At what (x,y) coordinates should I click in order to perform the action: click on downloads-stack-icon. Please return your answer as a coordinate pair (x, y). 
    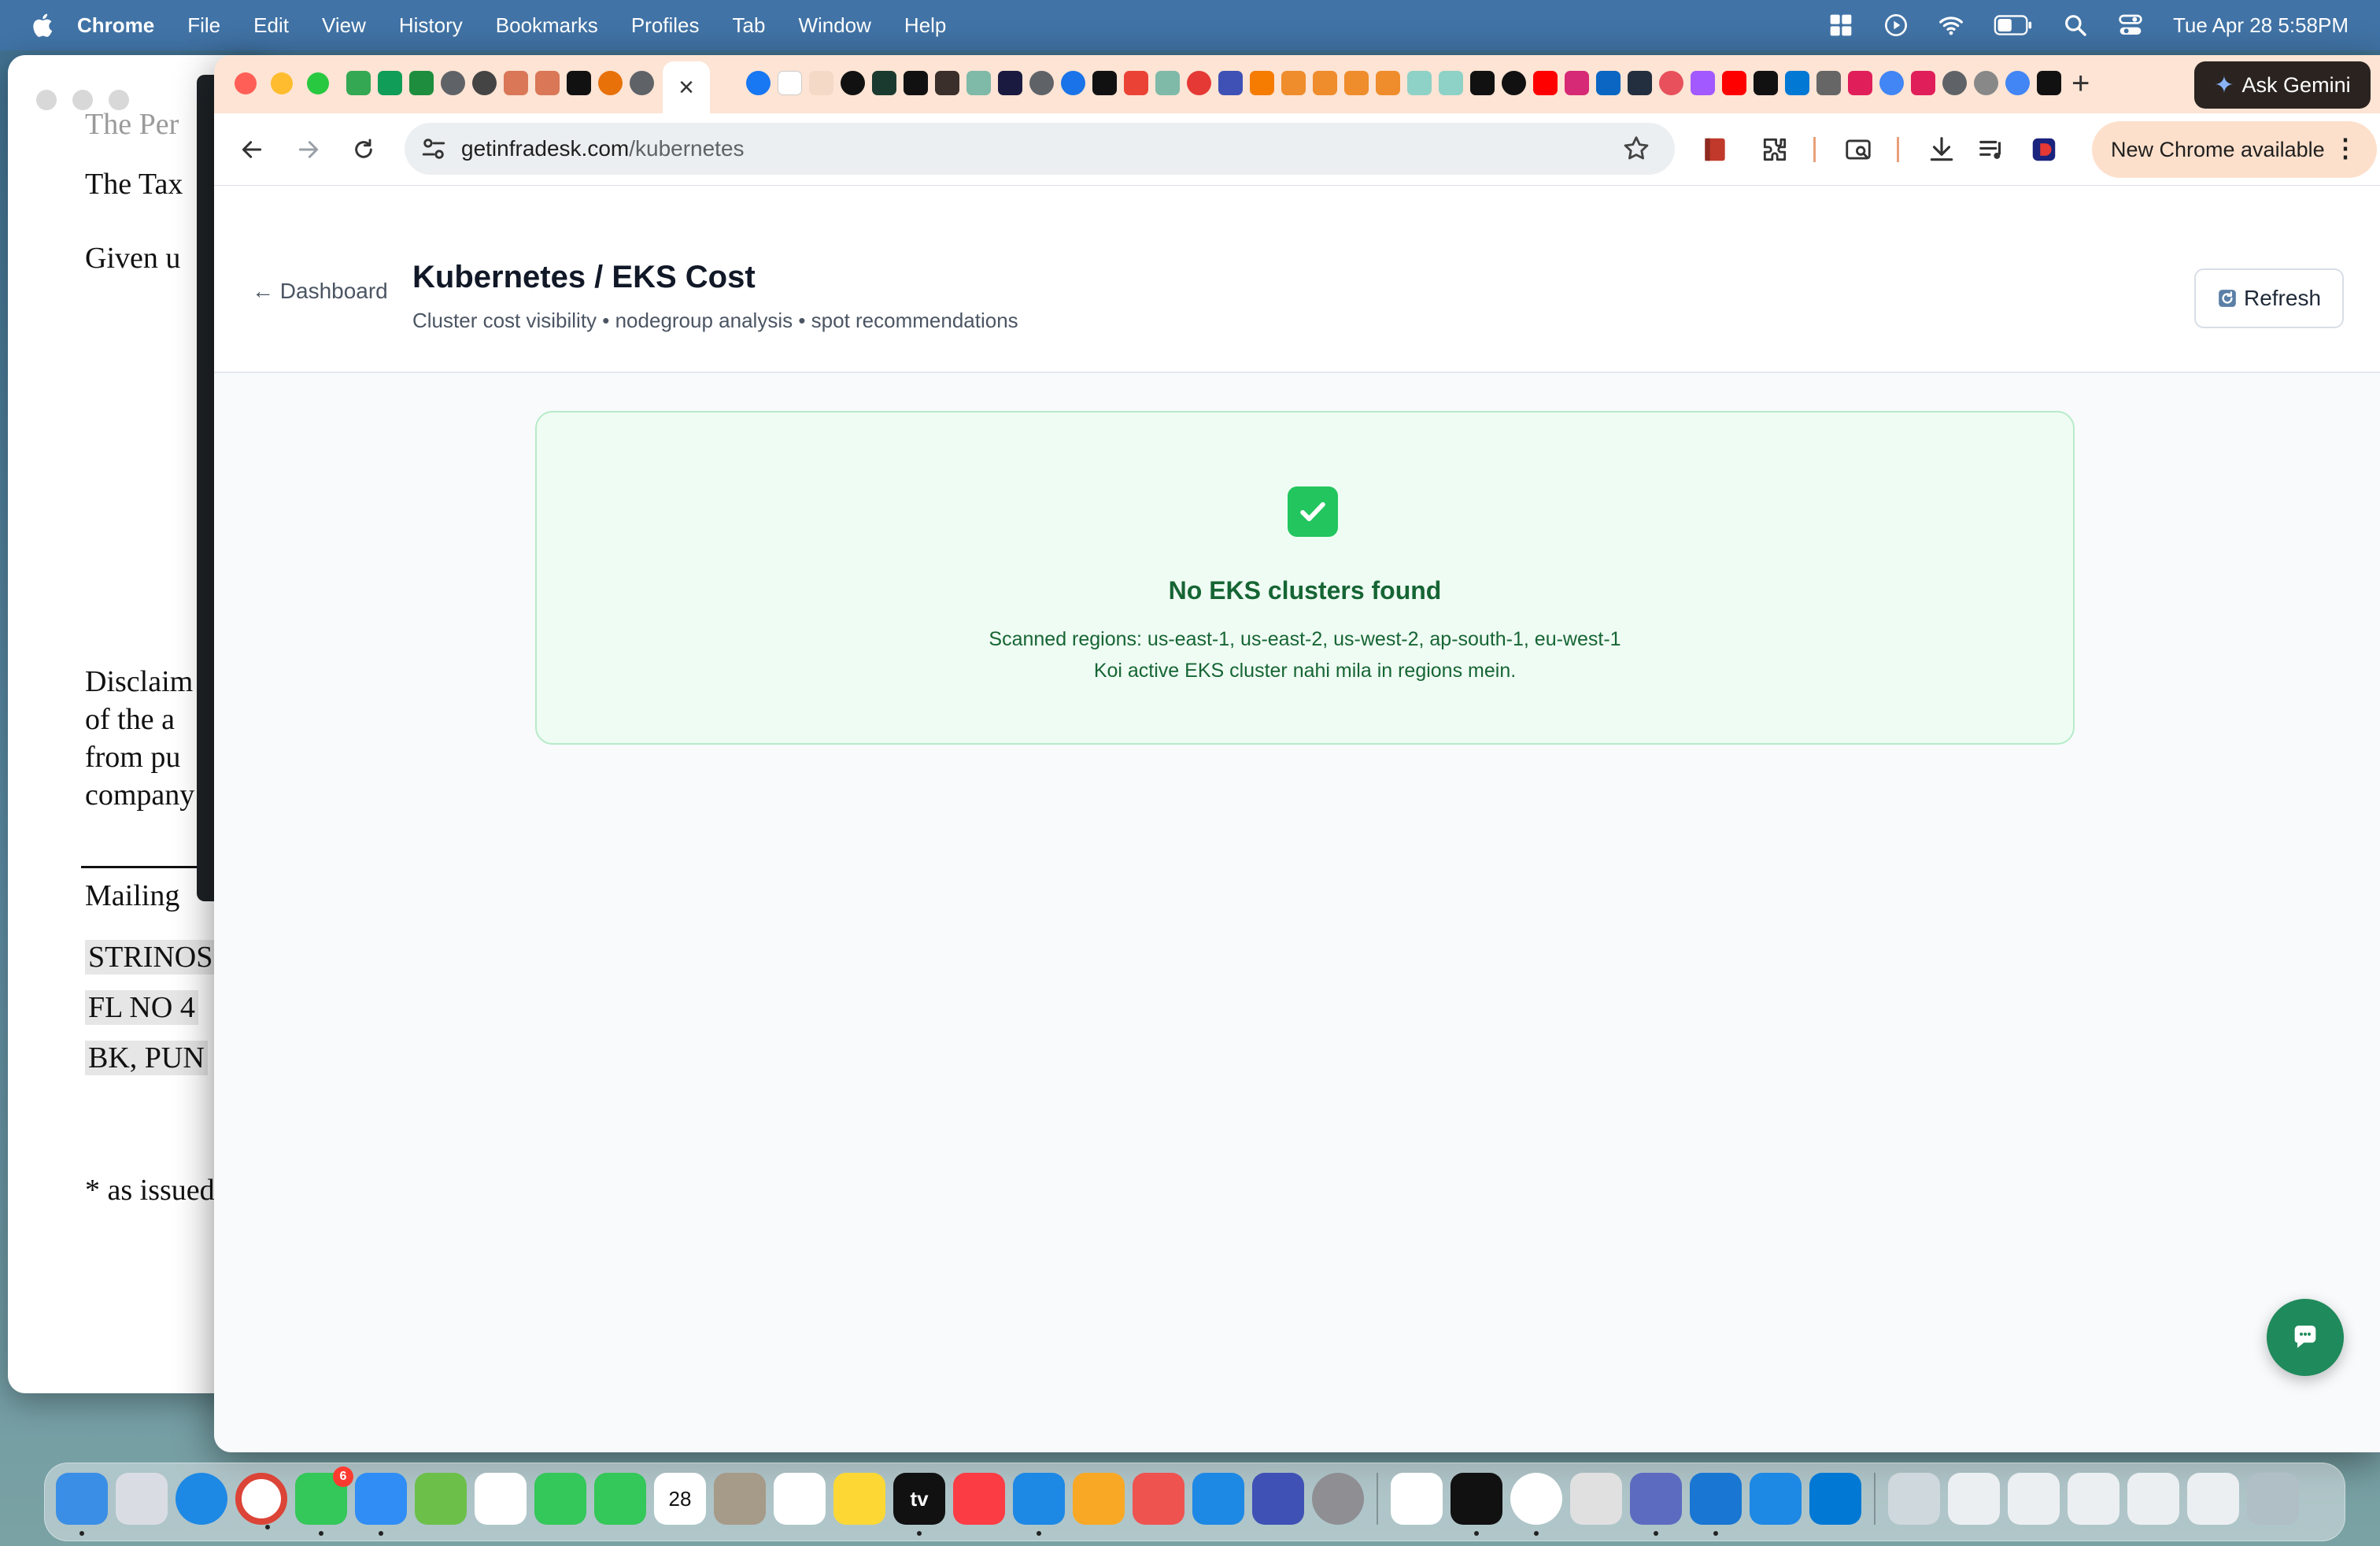
    Looking at the image, I should click on (1914, 1499).